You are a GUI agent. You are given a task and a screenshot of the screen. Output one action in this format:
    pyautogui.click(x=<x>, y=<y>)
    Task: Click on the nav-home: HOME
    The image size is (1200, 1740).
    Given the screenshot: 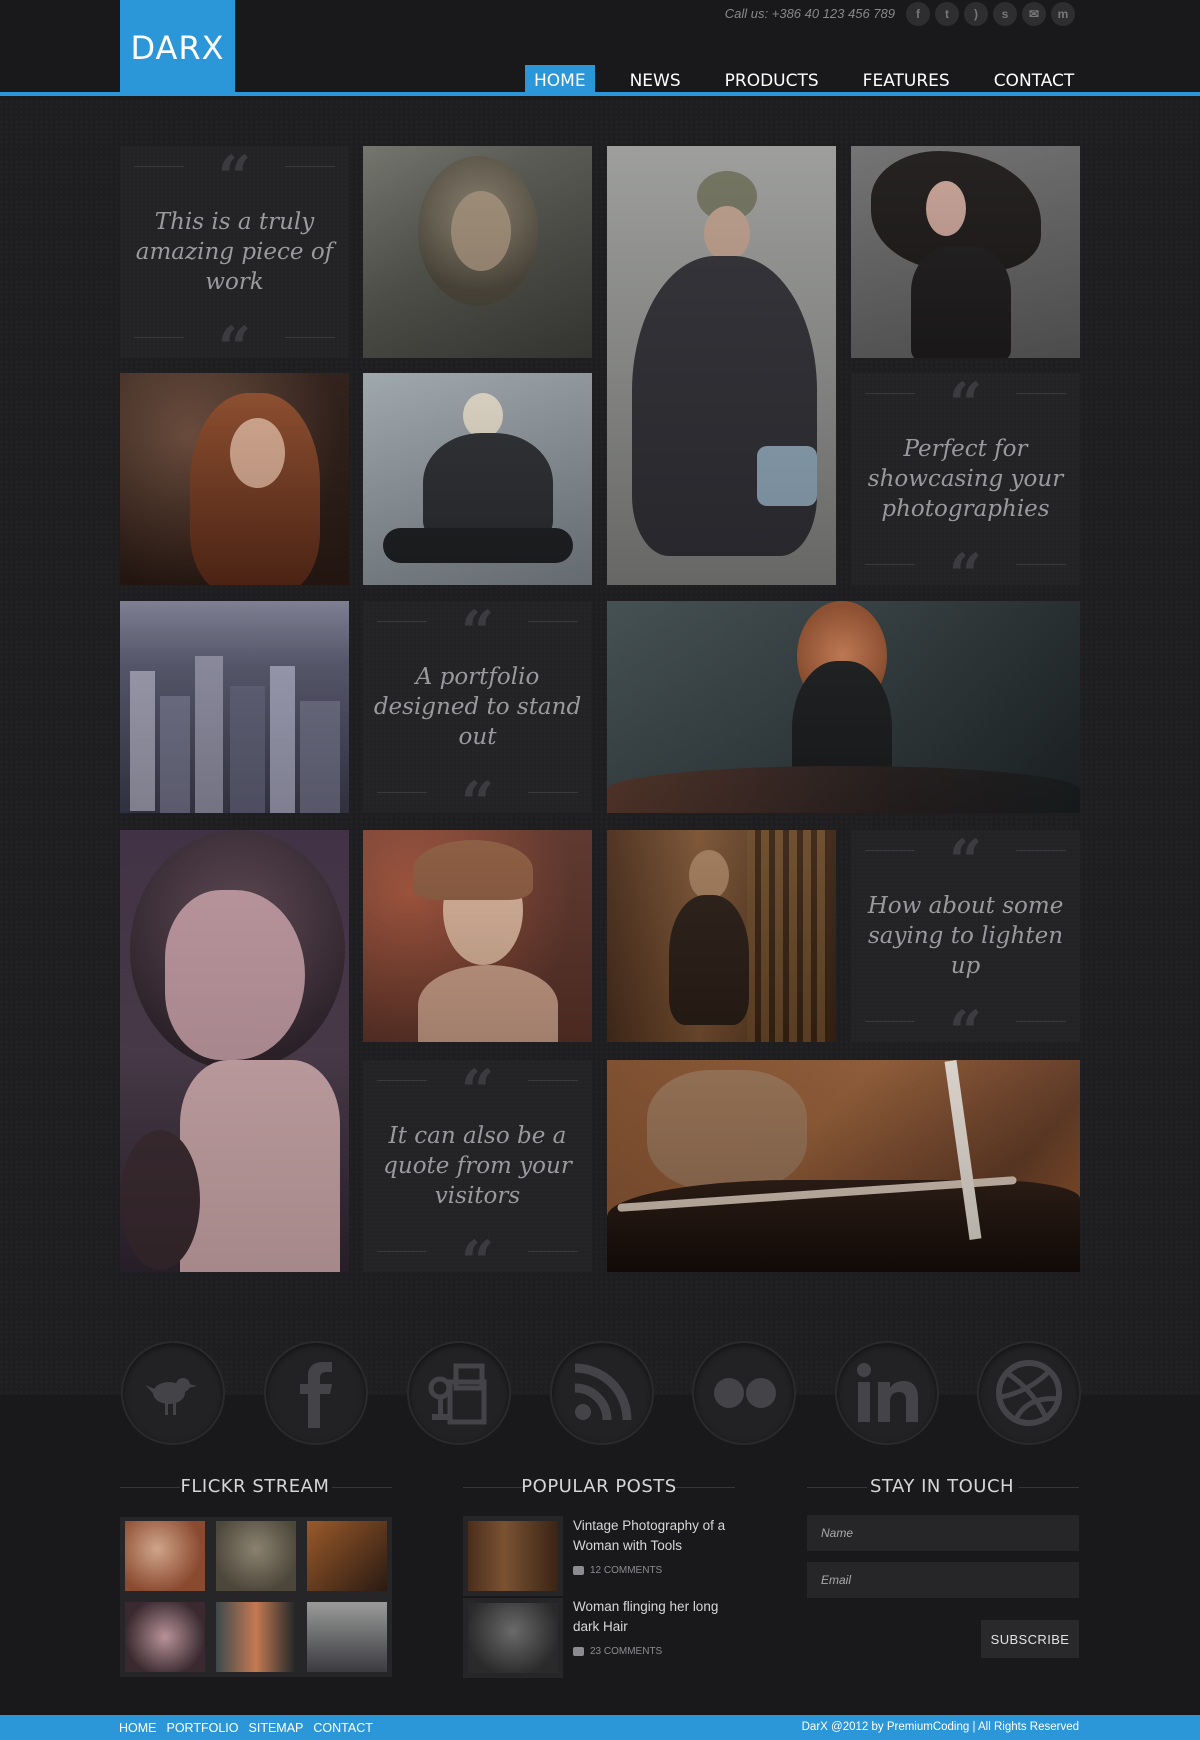 What is the action you would take?
    pyautogui.click(x=560, y=80)
    